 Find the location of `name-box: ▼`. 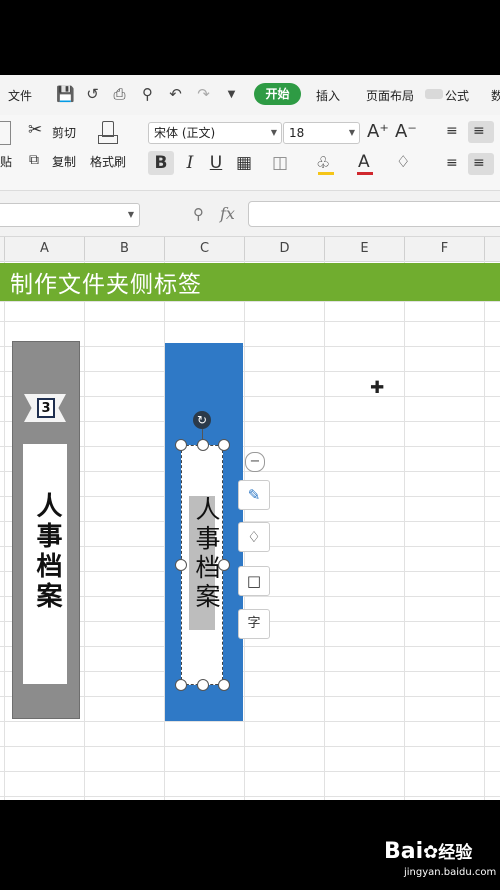

name-box: ▼ is located at coordinates (70, 215).